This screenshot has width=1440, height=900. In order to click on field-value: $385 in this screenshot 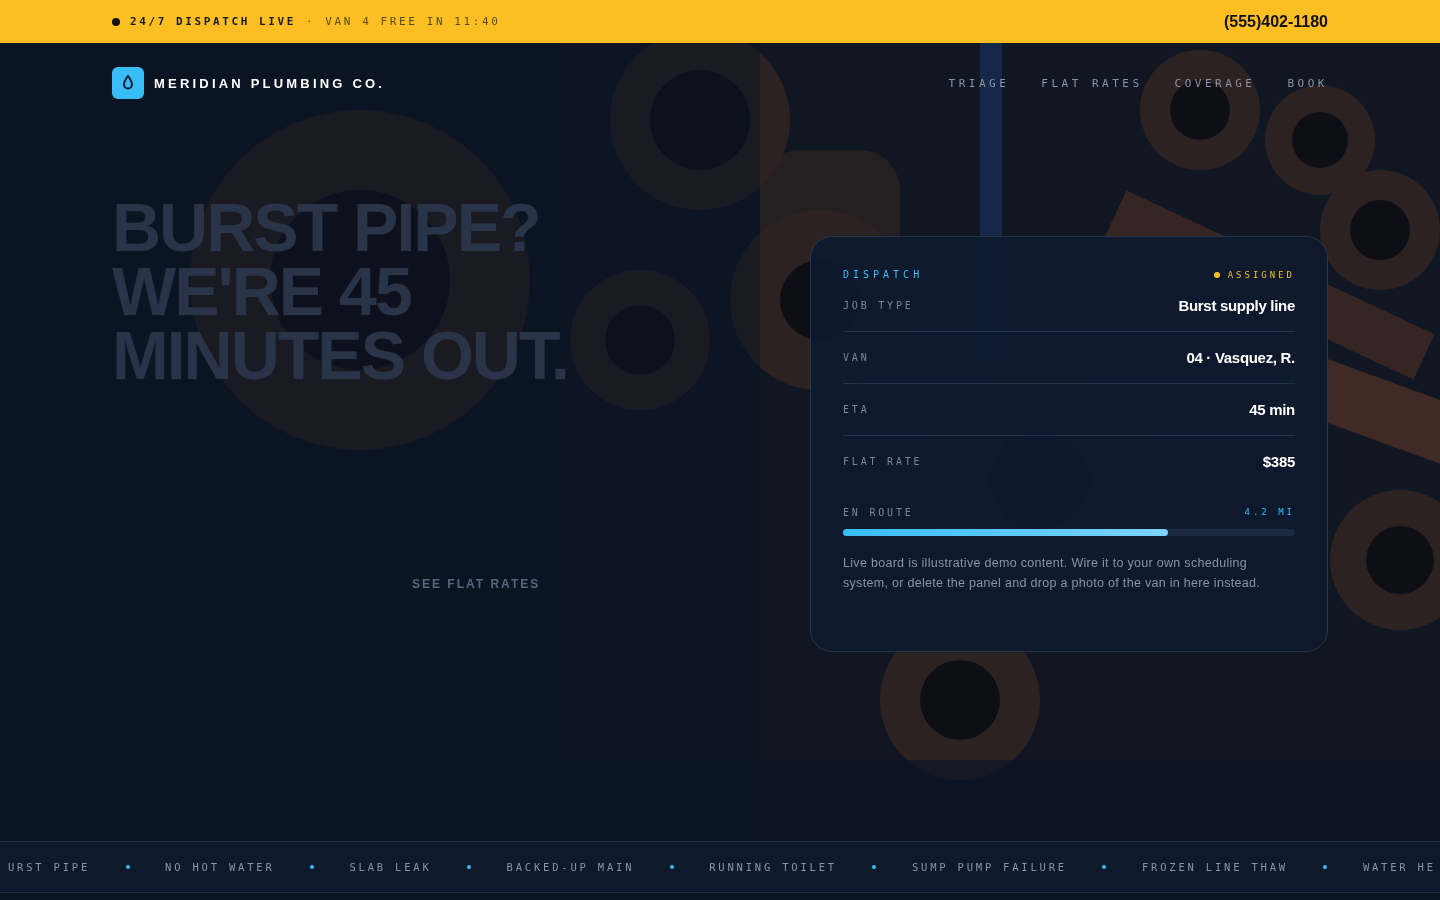, I will do `click(1278, 461)`.